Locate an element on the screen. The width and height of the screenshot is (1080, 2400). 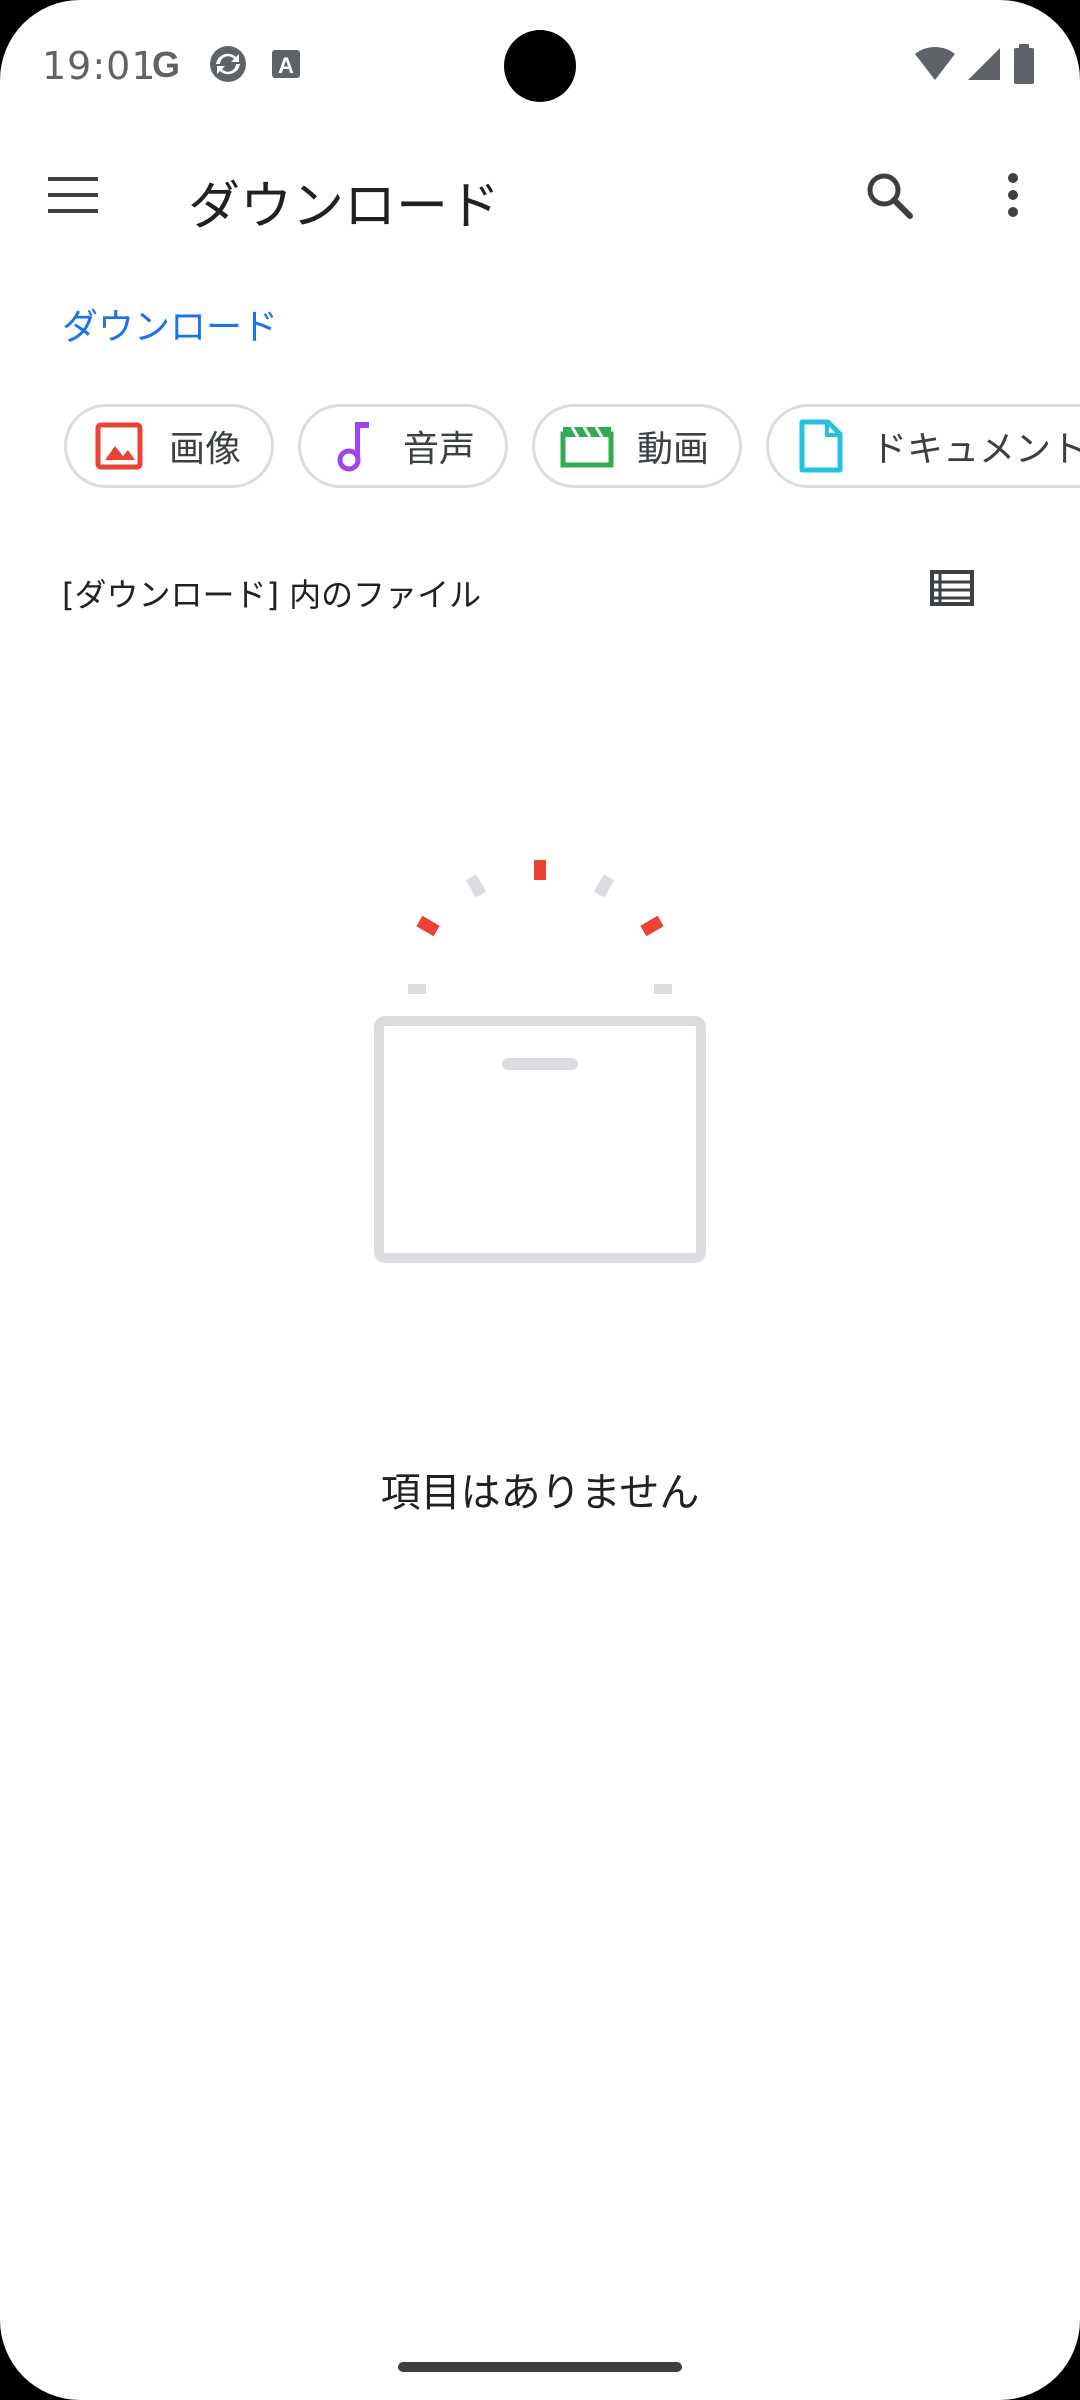
signal-icon is located at coordinates (984, 66).